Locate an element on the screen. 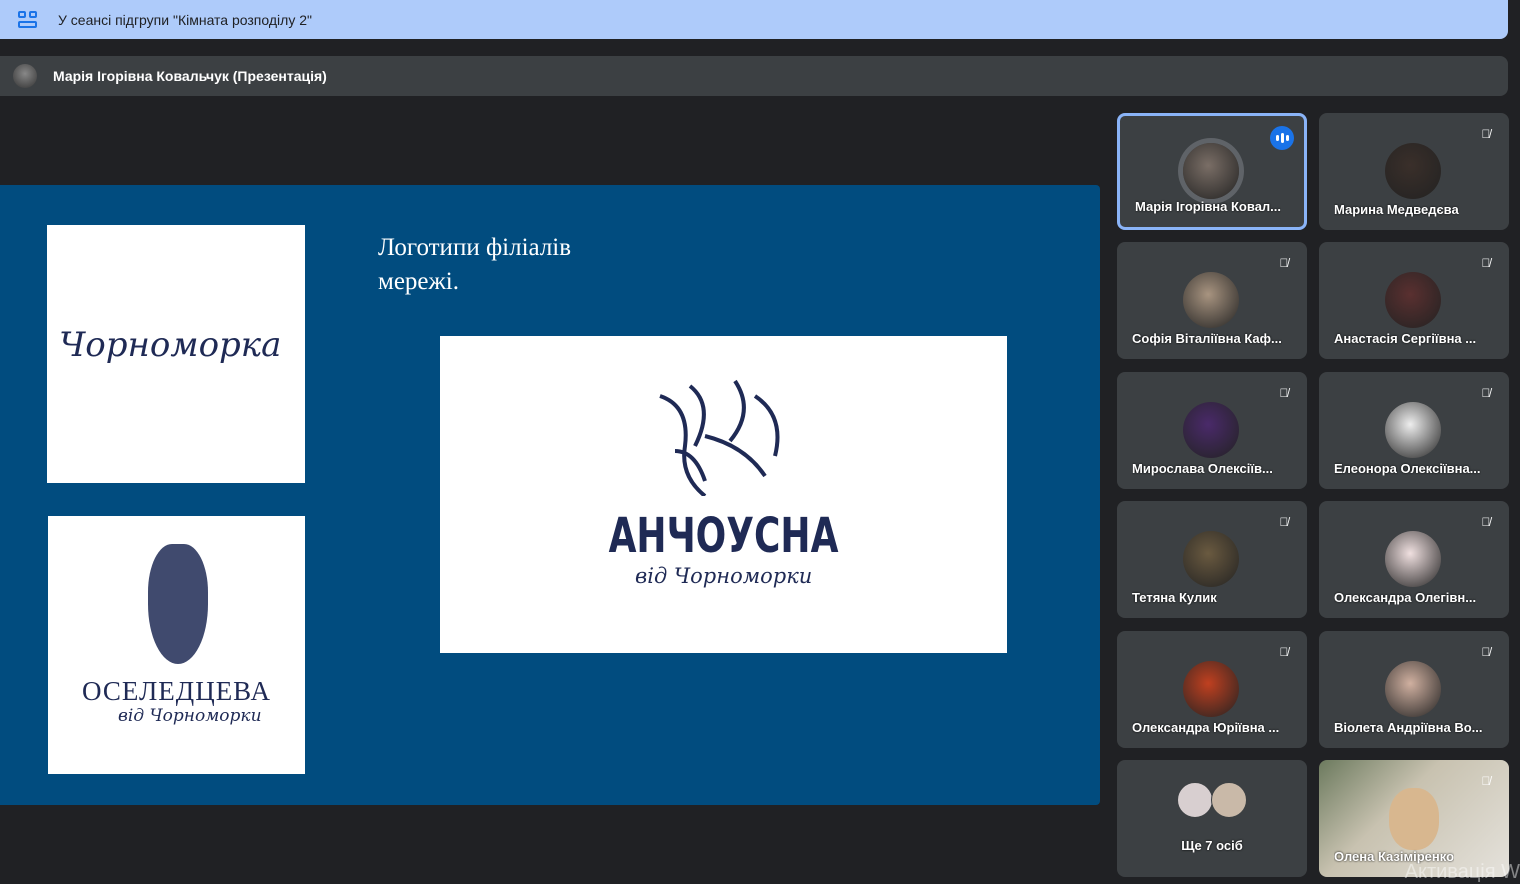  presenter-avatar is located at coordinates (25, 76).